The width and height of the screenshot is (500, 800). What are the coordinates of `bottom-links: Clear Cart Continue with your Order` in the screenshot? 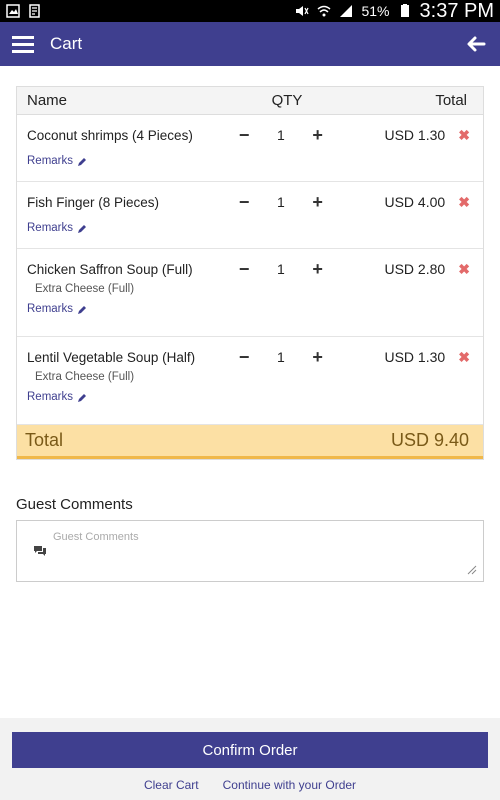 It's located at (250, 785).